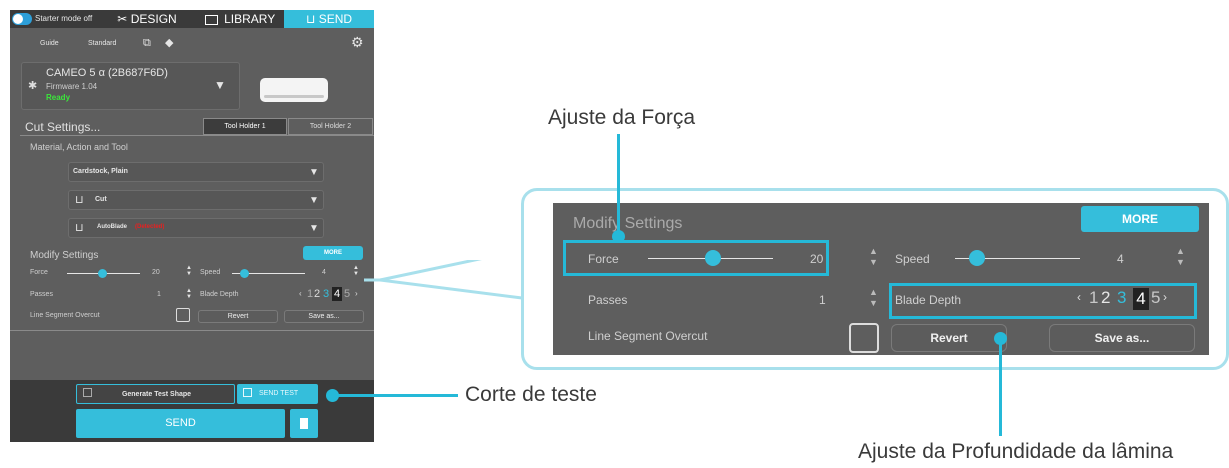 The height and width of the screenshot is (468, 1229). Describe the element at coordinates (317, 294) in the screenshot. I see `blade-digit-2: 2` at that location.